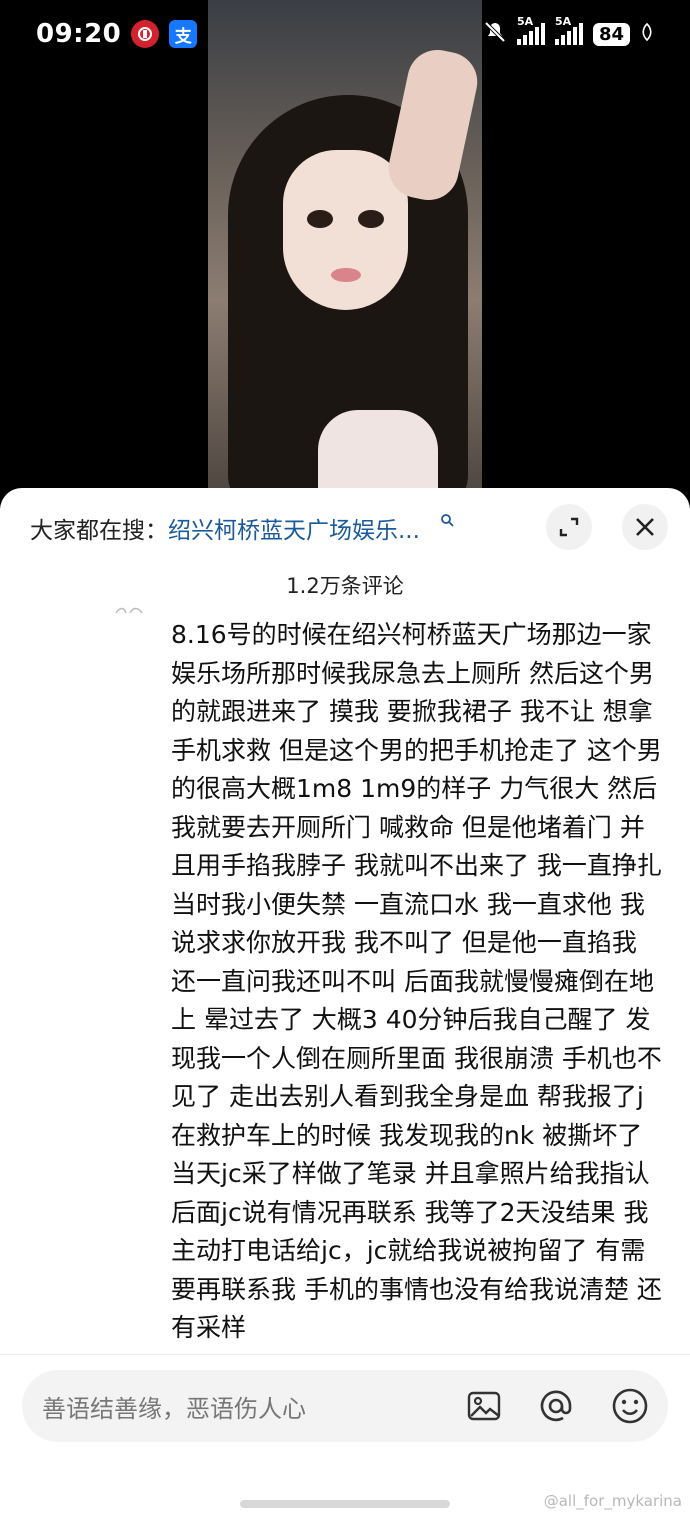  I want to click on leaf-icon, so click(647, 33).